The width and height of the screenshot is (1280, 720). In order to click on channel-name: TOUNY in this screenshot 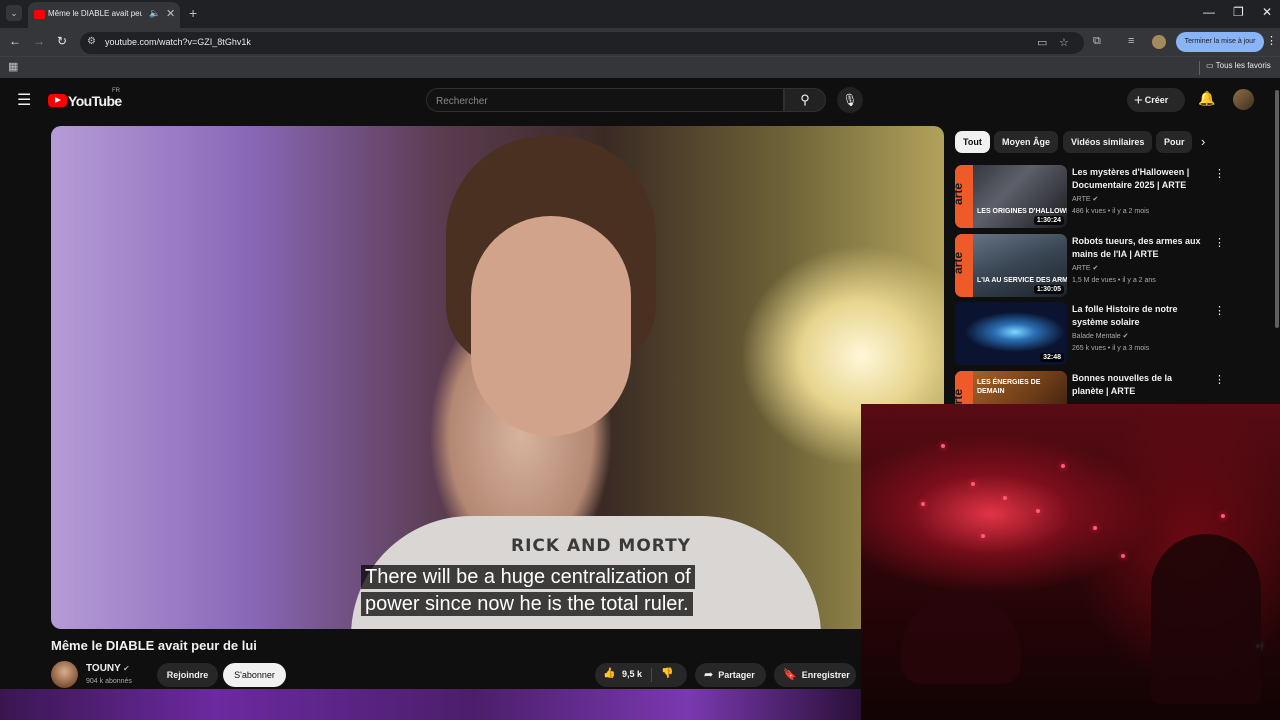, I will do `click(103, 668)`.